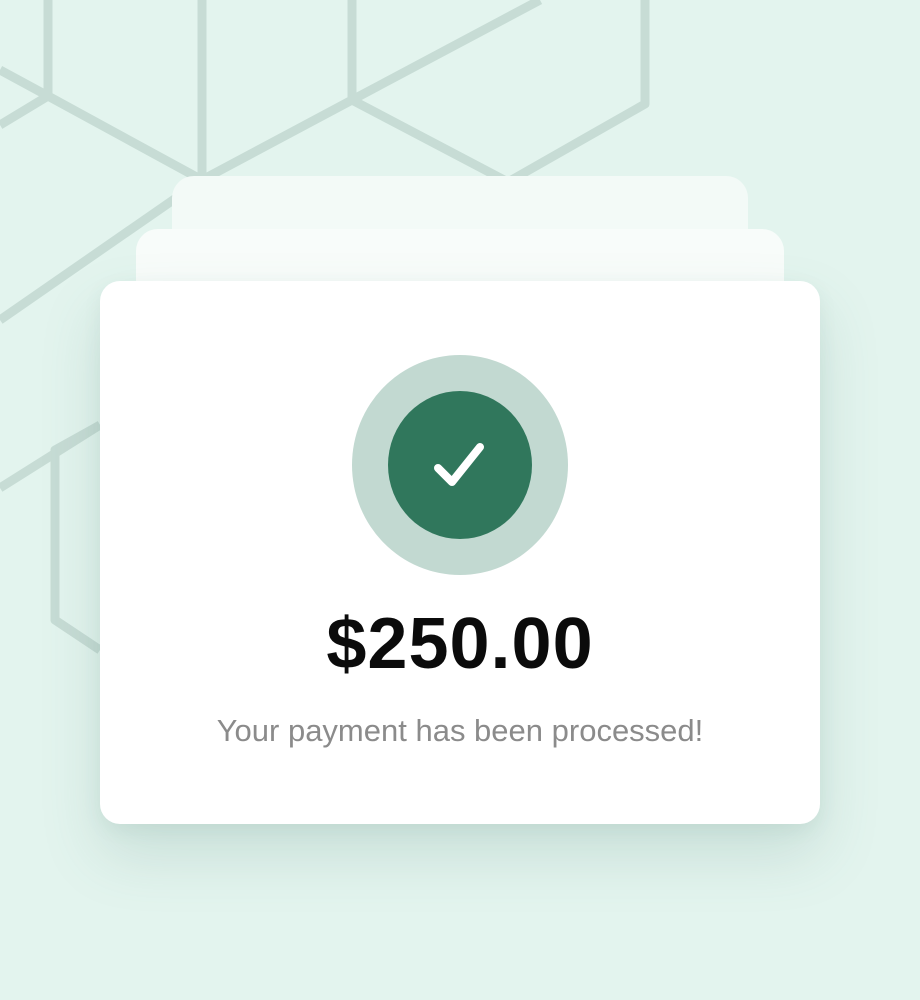 This screenshot has height=1000, width=920. I want to click on payment-amount: $250.00, so click(460, 644).